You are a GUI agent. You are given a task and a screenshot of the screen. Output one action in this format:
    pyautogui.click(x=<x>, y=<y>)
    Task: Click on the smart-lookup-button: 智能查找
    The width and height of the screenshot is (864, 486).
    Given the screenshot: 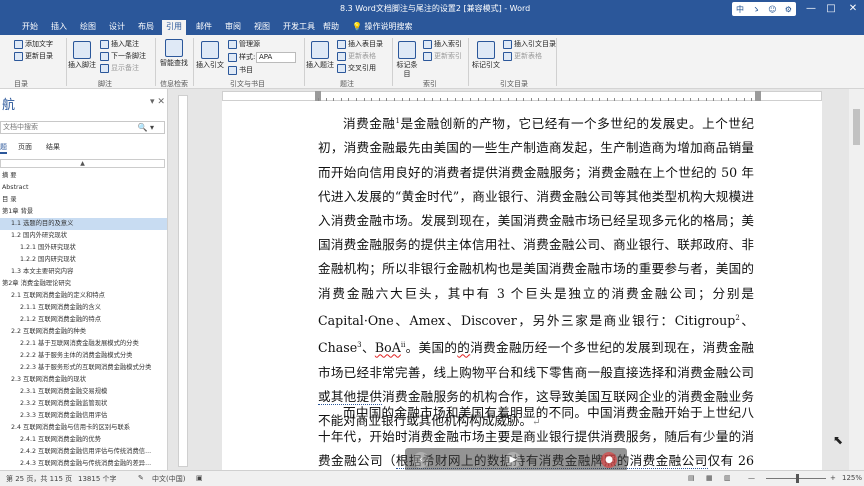 What is the action you would take?
    pyautogui.click(x=174, y=53)
    